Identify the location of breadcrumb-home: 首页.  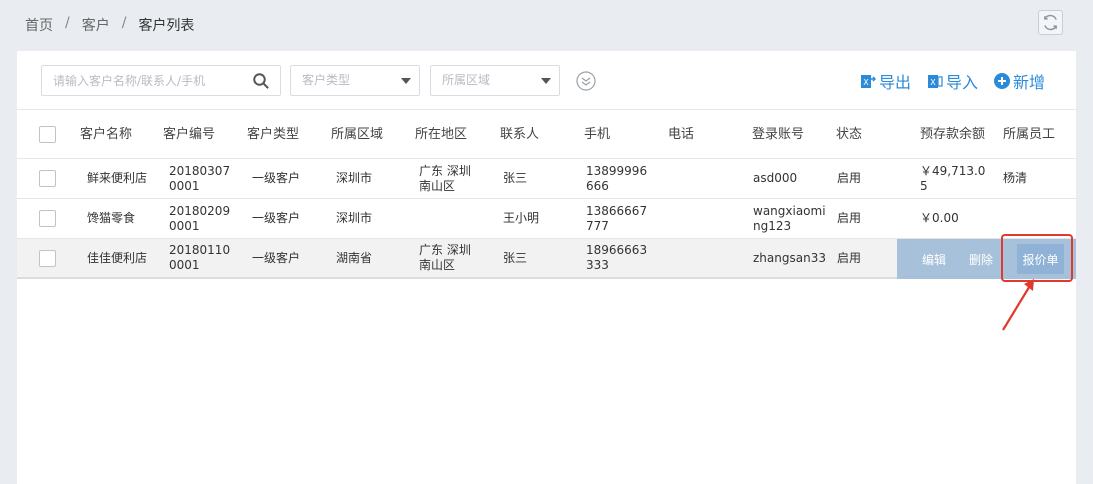
(39, 25).